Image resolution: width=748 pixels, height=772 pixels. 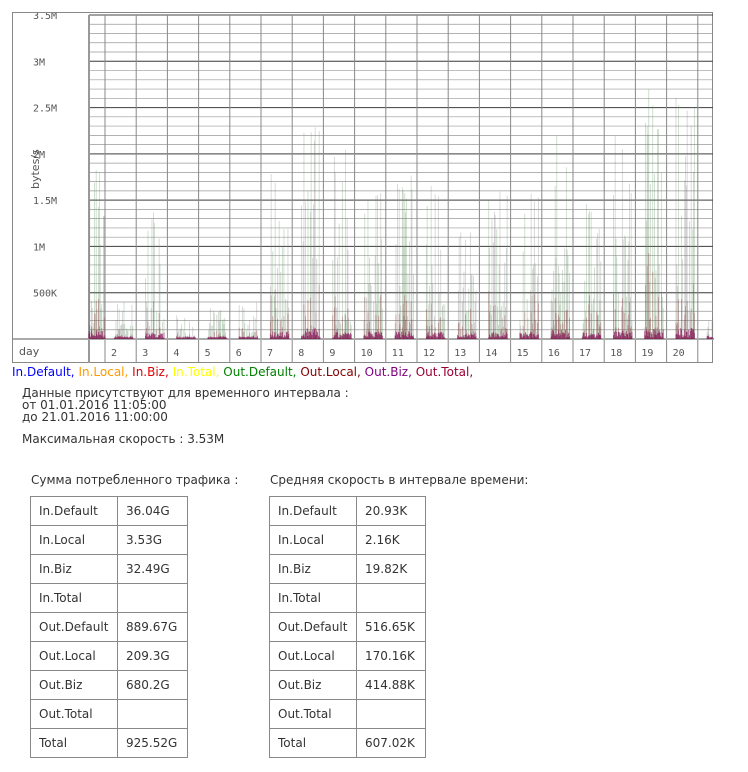 What do you see at coordinates (45, 294) in the screenshot?
I see `y-tick-label: 500K` at bounding box center [45, 294].